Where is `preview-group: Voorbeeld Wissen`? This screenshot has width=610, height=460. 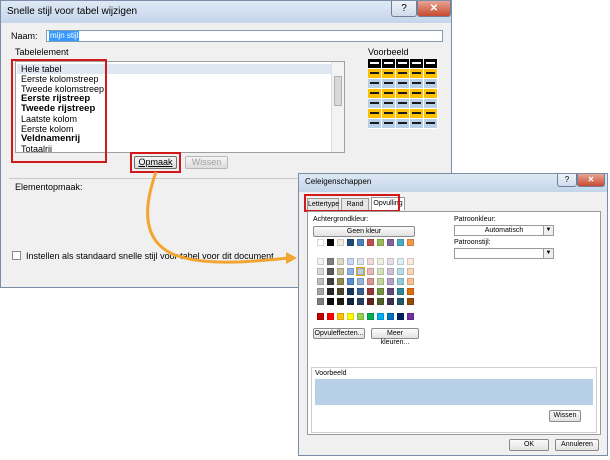 preview-group: Voorbeeld Wissen is located at coordinates (454, 400).